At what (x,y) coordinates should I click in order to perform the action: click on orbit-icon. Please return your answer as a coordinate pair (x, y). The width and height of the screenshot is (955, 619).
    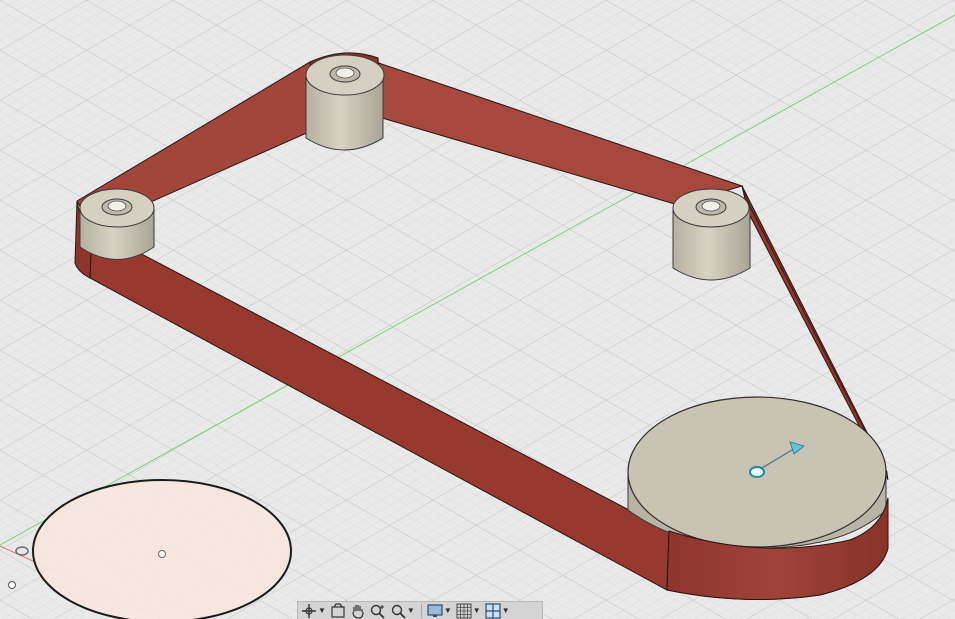
    Looking at the image, I should click on (309, 610).